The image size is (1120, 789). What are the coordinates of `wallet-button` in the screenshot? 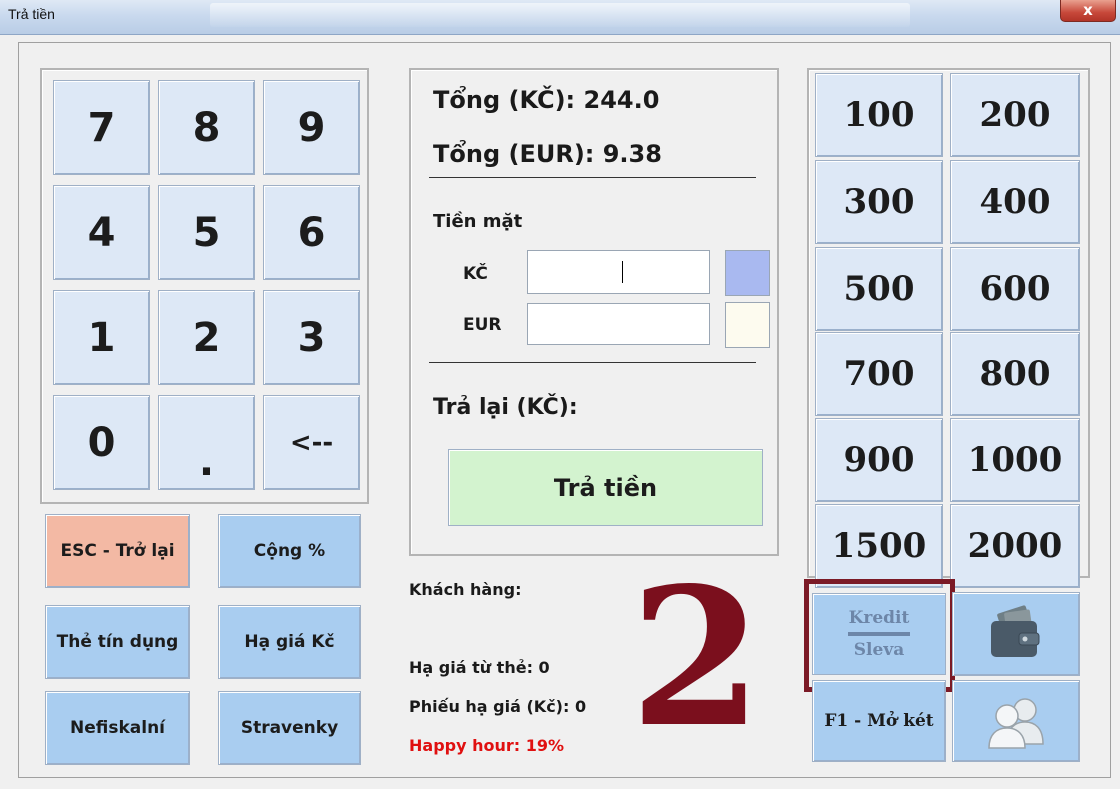 It's located at (1016, 634).